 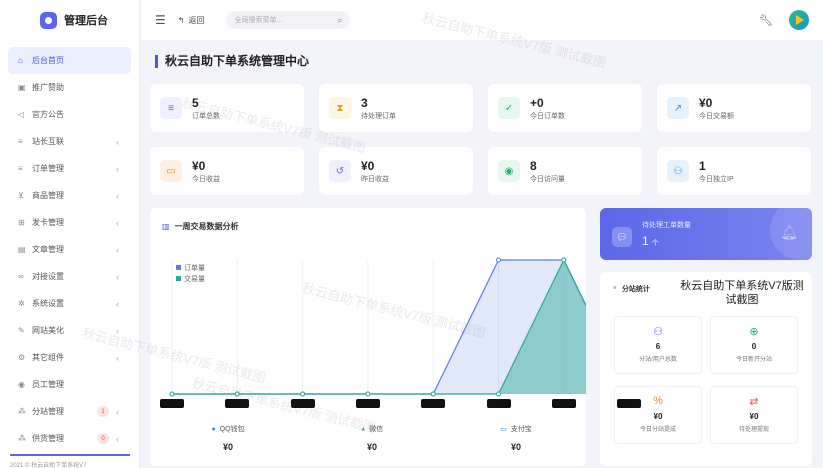 I want to click on branch-watermark: 秋云自助下单系统V7版测试截图, so click(x=742, y=293).